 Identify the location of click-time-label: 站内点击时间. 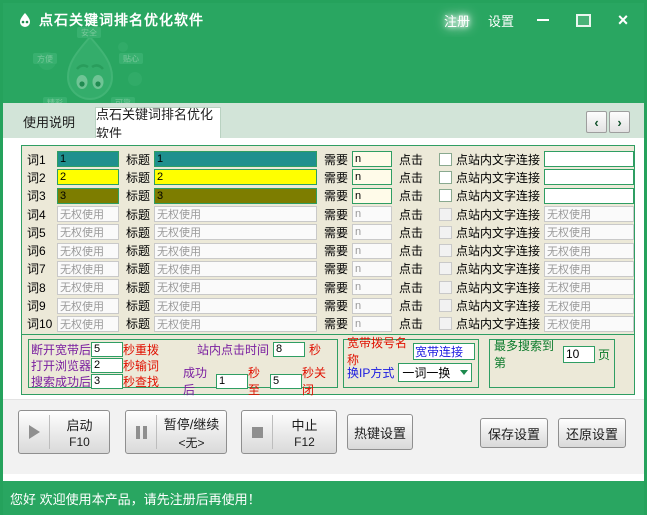
(233, 349).